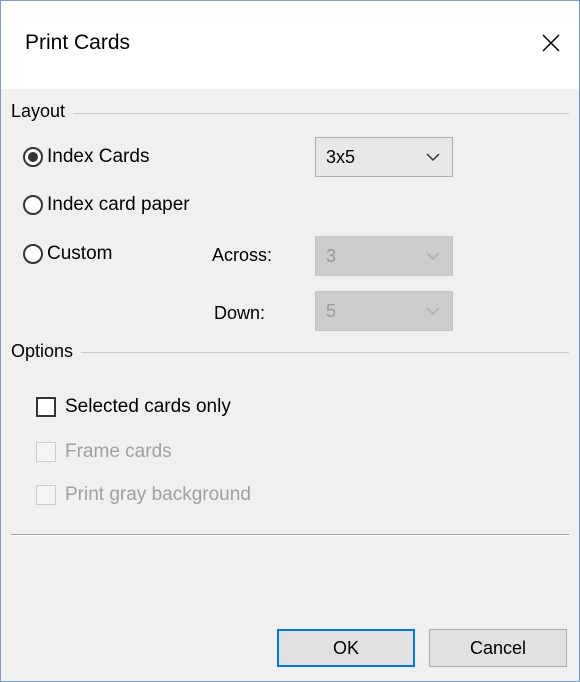 The height and width of the screenshot is (682, 580). I want to click on across-label: Across:, so click(242, 255).